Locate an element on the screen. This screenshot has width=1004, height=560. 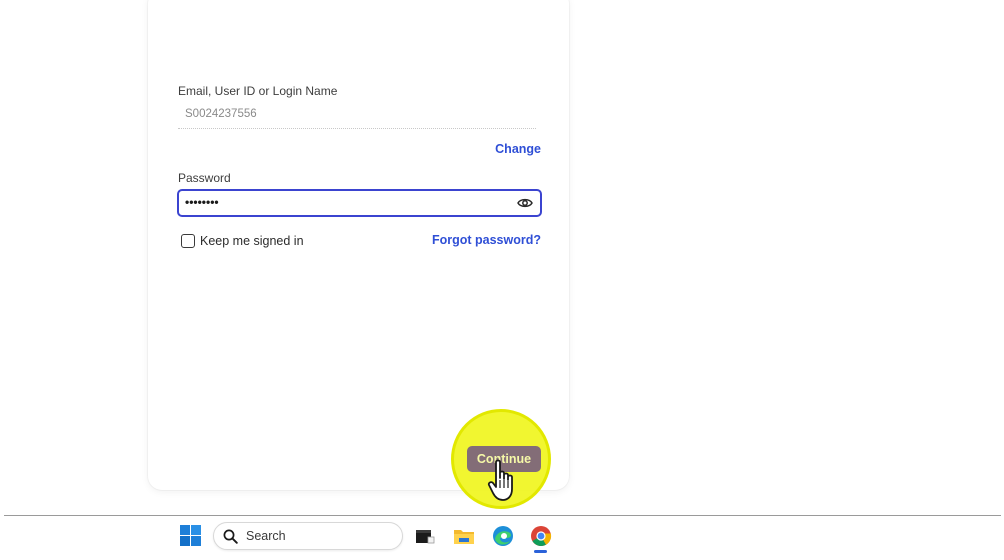
search-placeholder: Search is located at coordinates (266, 536).